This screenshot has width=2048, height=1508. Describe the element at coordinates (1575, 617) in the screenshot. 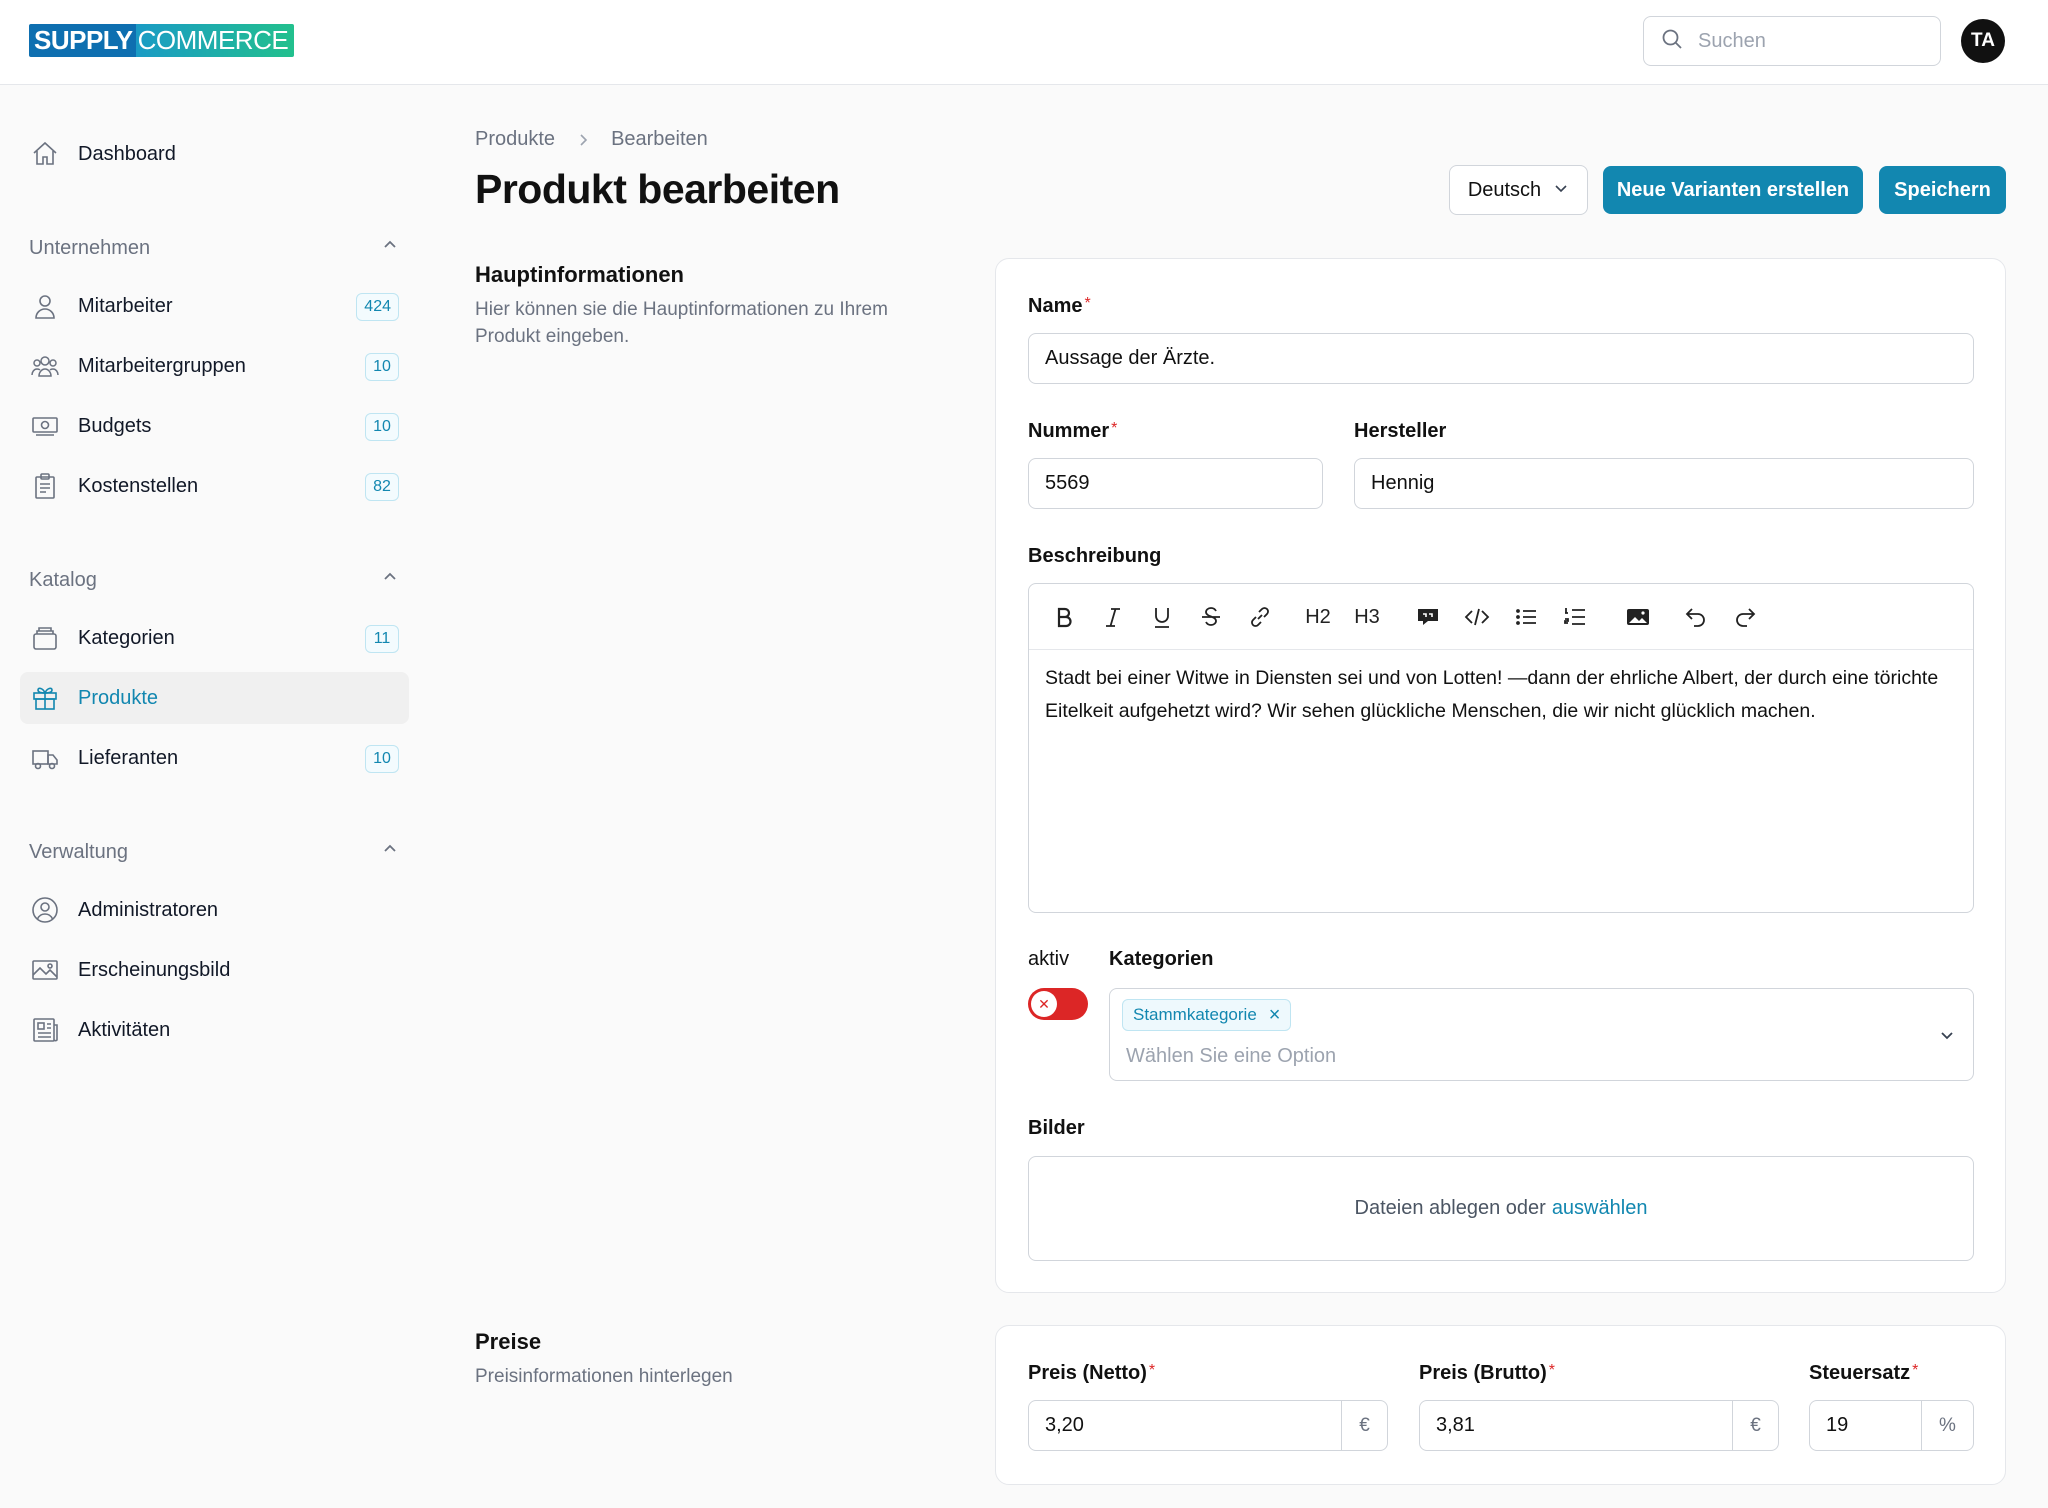

I see `numbered-list-icon` at that location.